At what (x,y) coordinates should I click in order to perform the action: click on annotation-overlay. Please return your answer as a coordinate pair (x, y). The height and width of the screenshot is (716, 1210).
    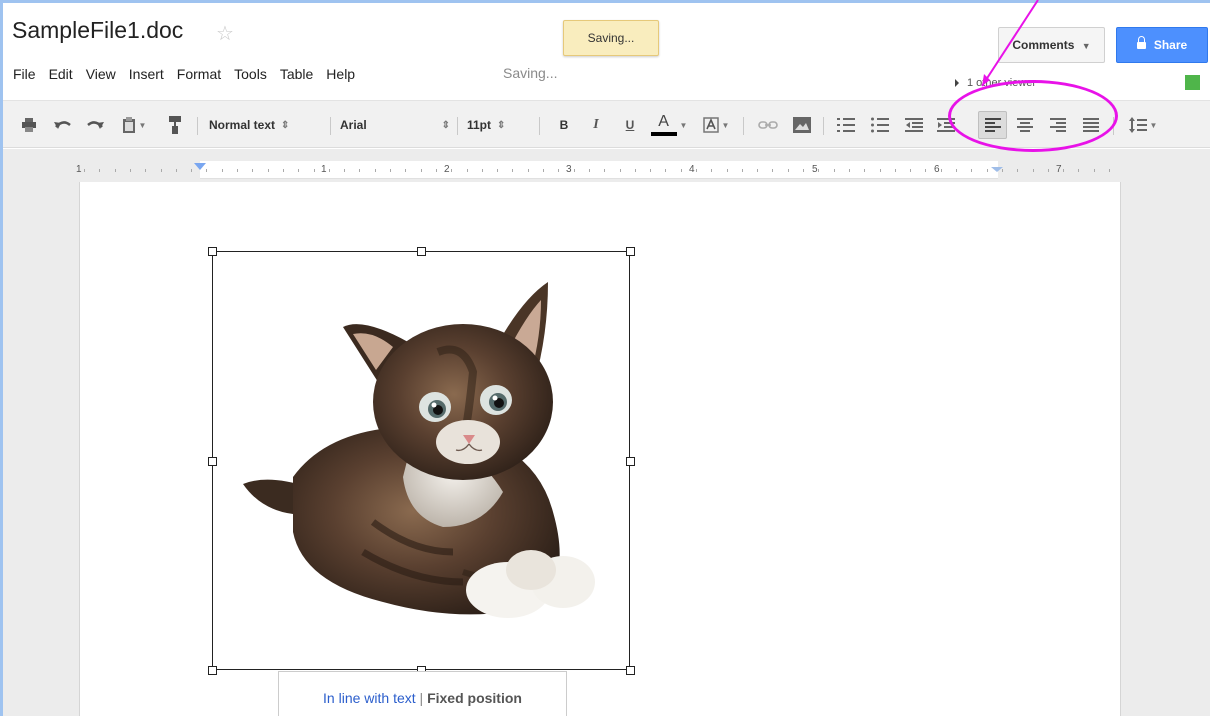
    Looking at the image, I should click on (1010, 43).